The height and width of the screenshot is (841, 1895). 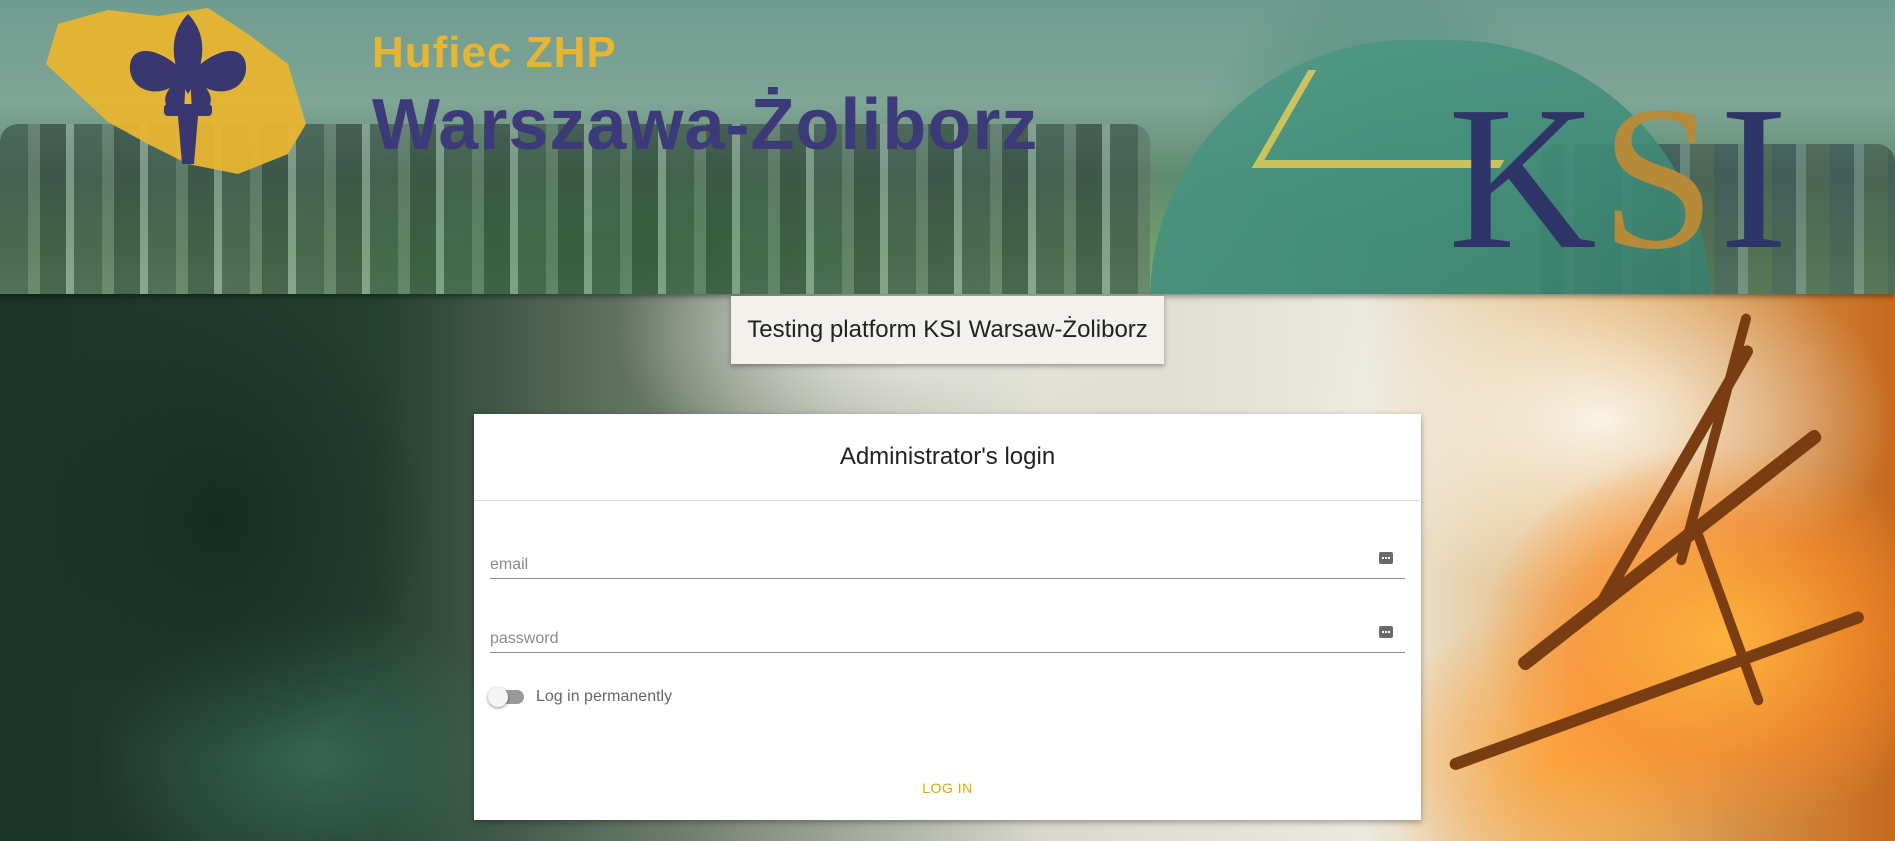 I want to click on email-field-wrapper, so click(x=947, y=561).